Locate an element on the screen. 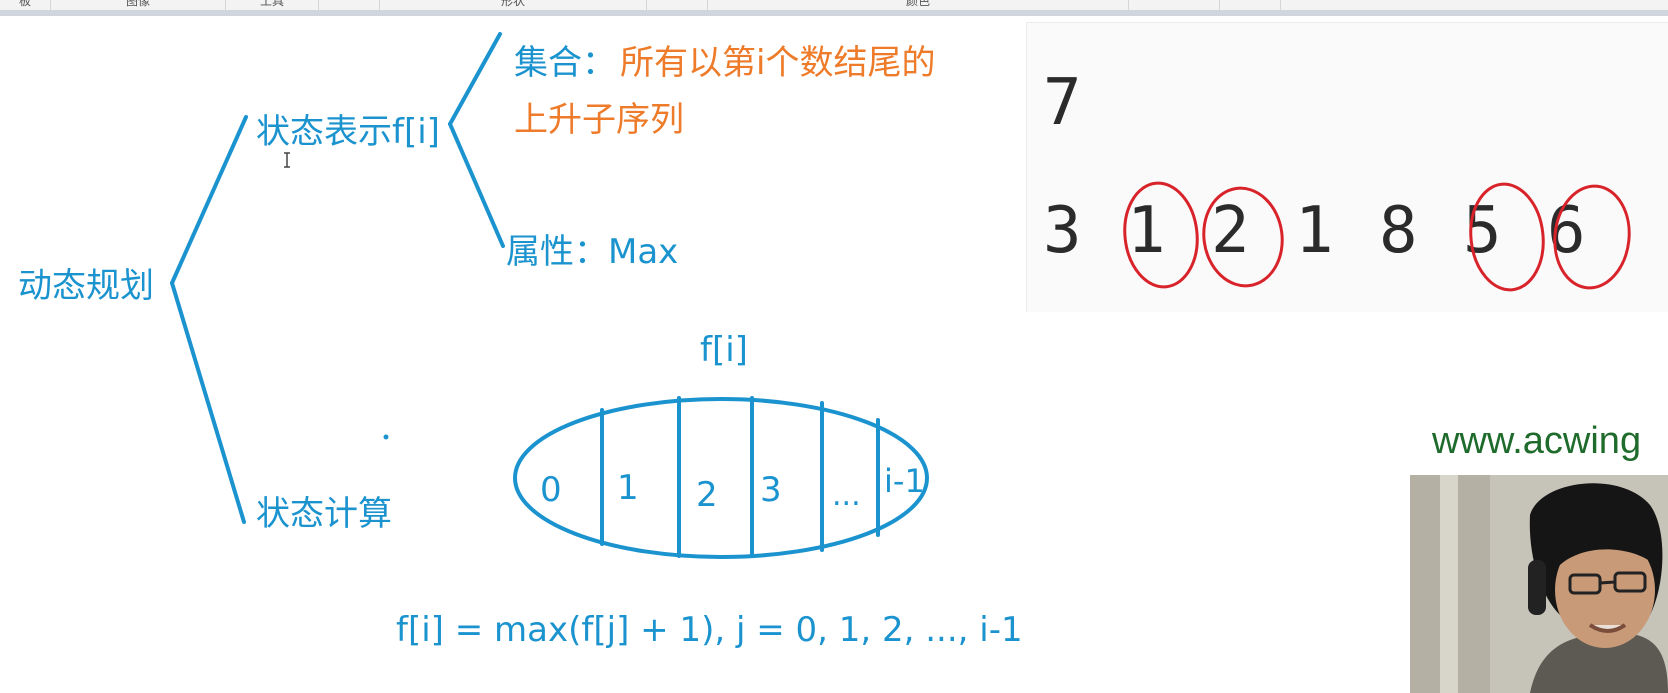  state-computation-label: 状态计算 is located at coordinates (324, 514).